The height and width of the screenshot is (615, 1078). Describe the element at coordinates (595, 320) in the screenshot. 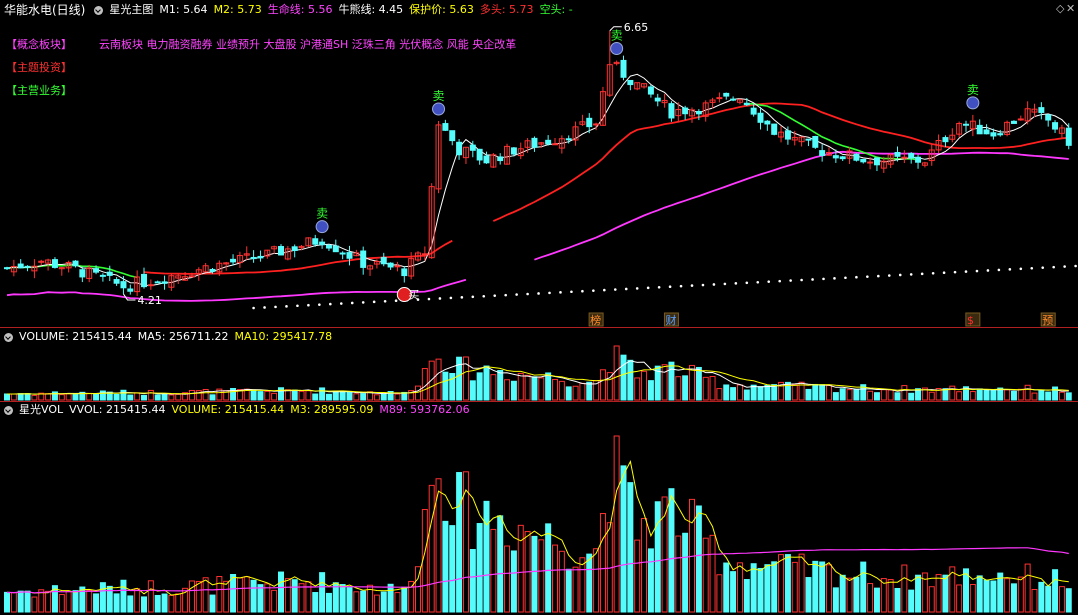

I see `event-marker-label: 榜` at that location.